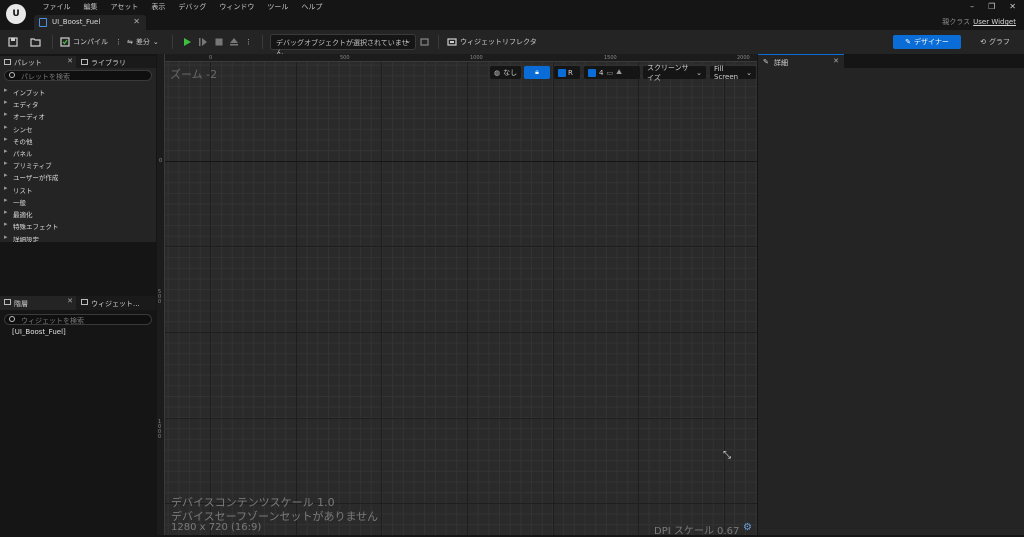 This screenshot has height=537, width=1024. I want to click on step-button, so click(203, 42).